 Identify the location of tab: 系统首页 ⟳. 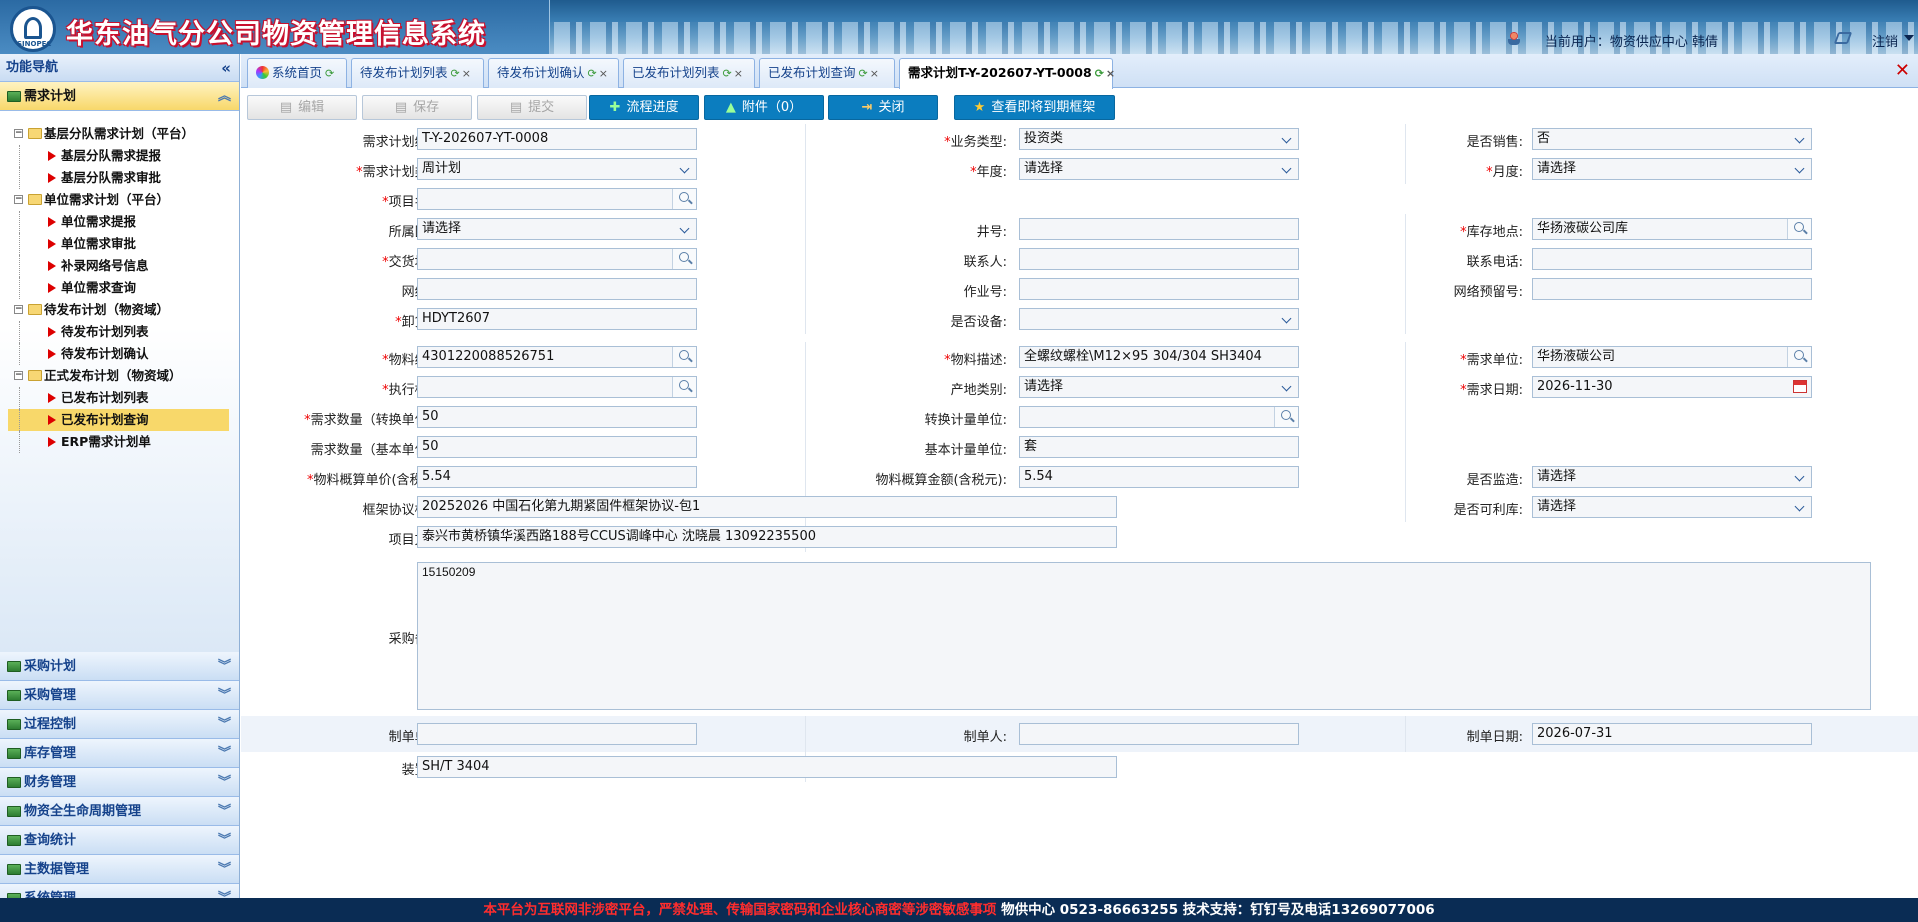
(297, 73).